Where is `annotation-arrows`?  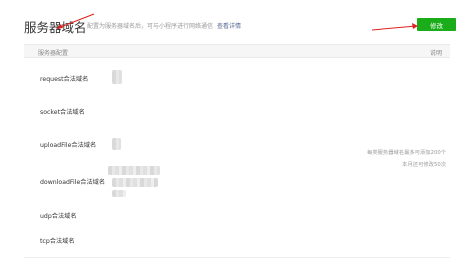 annotation-arrows is located at coordinates (237, 22).